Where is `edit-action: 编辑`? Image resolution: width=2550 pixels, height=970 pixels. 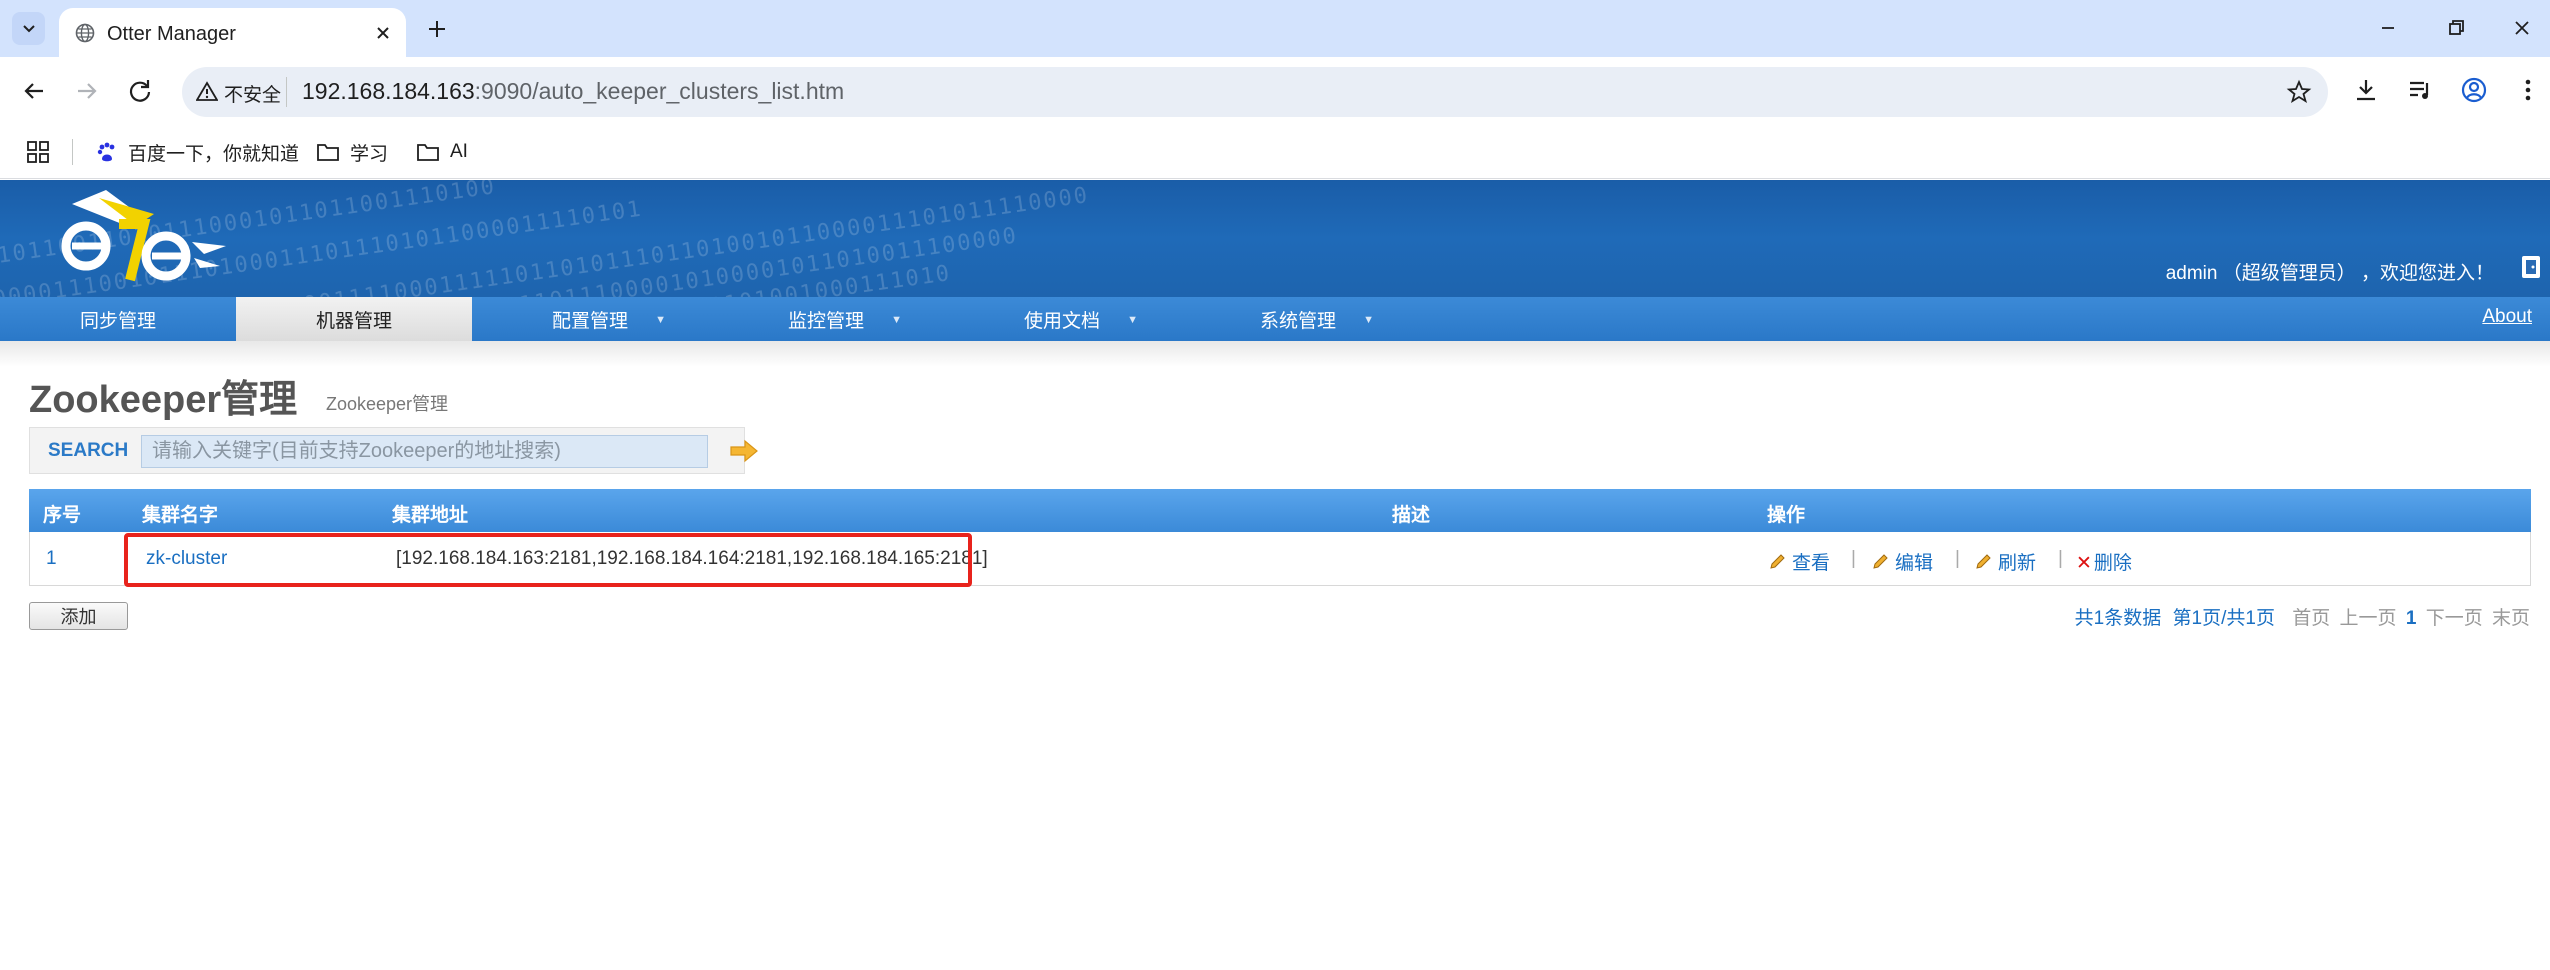 edit-action: 编辑 is located at coordinates (1902, 561).